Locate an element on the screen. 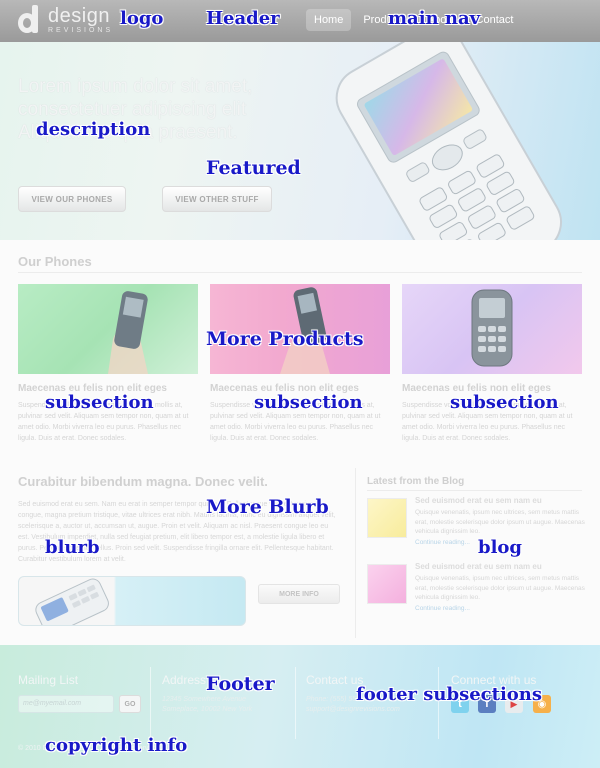 The width and height of the screenshot is (600, 768). annotation-label: description is located at coordinates (93, 129).